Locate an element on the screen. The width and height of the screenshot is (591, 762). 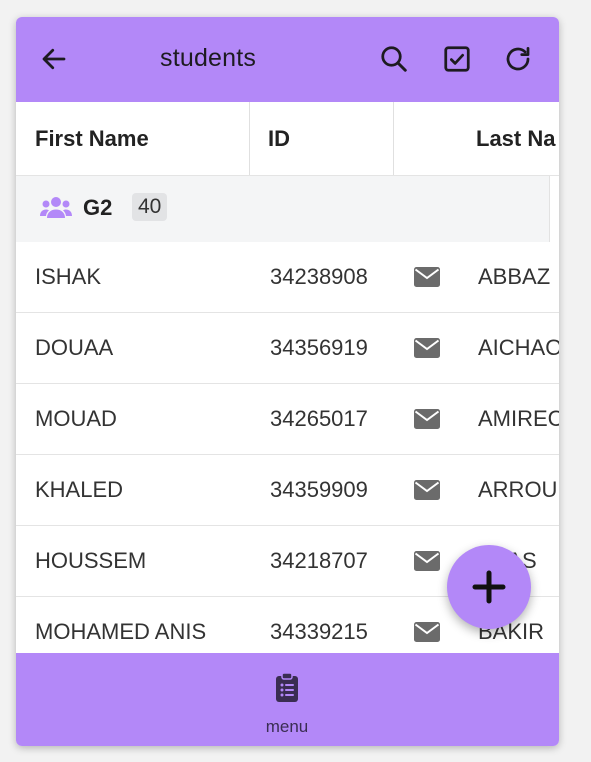
table-row: DOUAA 34356919 AICHAO is located at coordinates (287, 348).